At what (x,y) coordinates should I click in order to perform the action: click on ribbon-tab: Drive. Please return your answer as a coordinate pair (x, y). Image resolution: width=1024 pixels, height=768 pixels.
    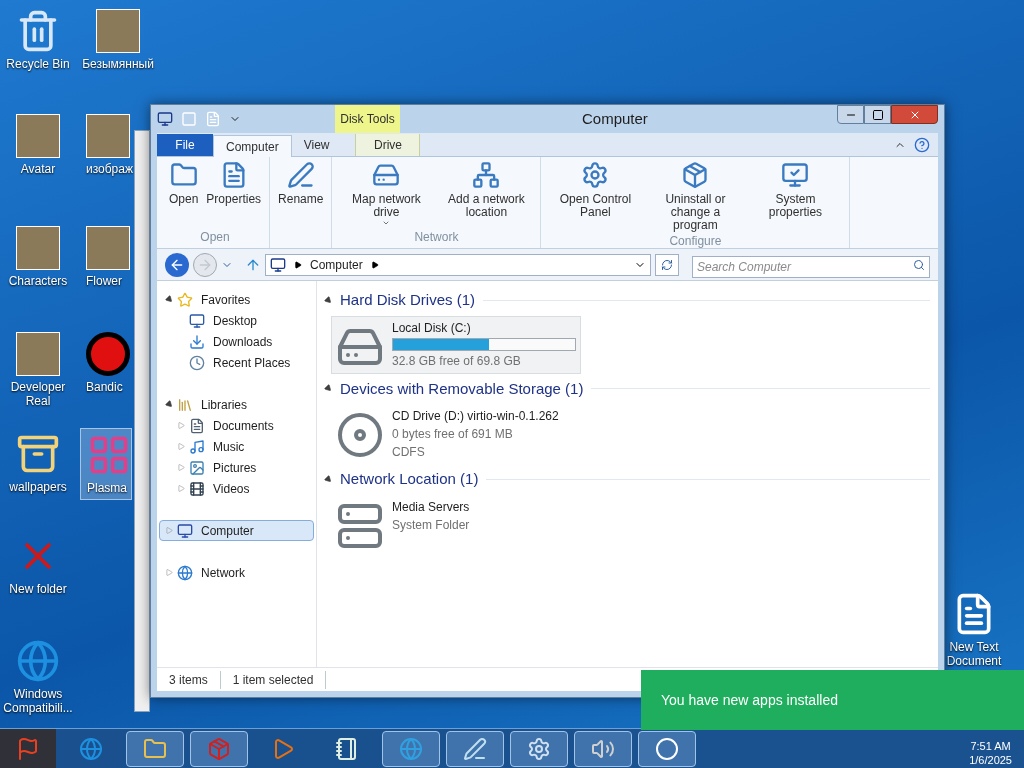
    Looking at the image, I should click on (388, 145).